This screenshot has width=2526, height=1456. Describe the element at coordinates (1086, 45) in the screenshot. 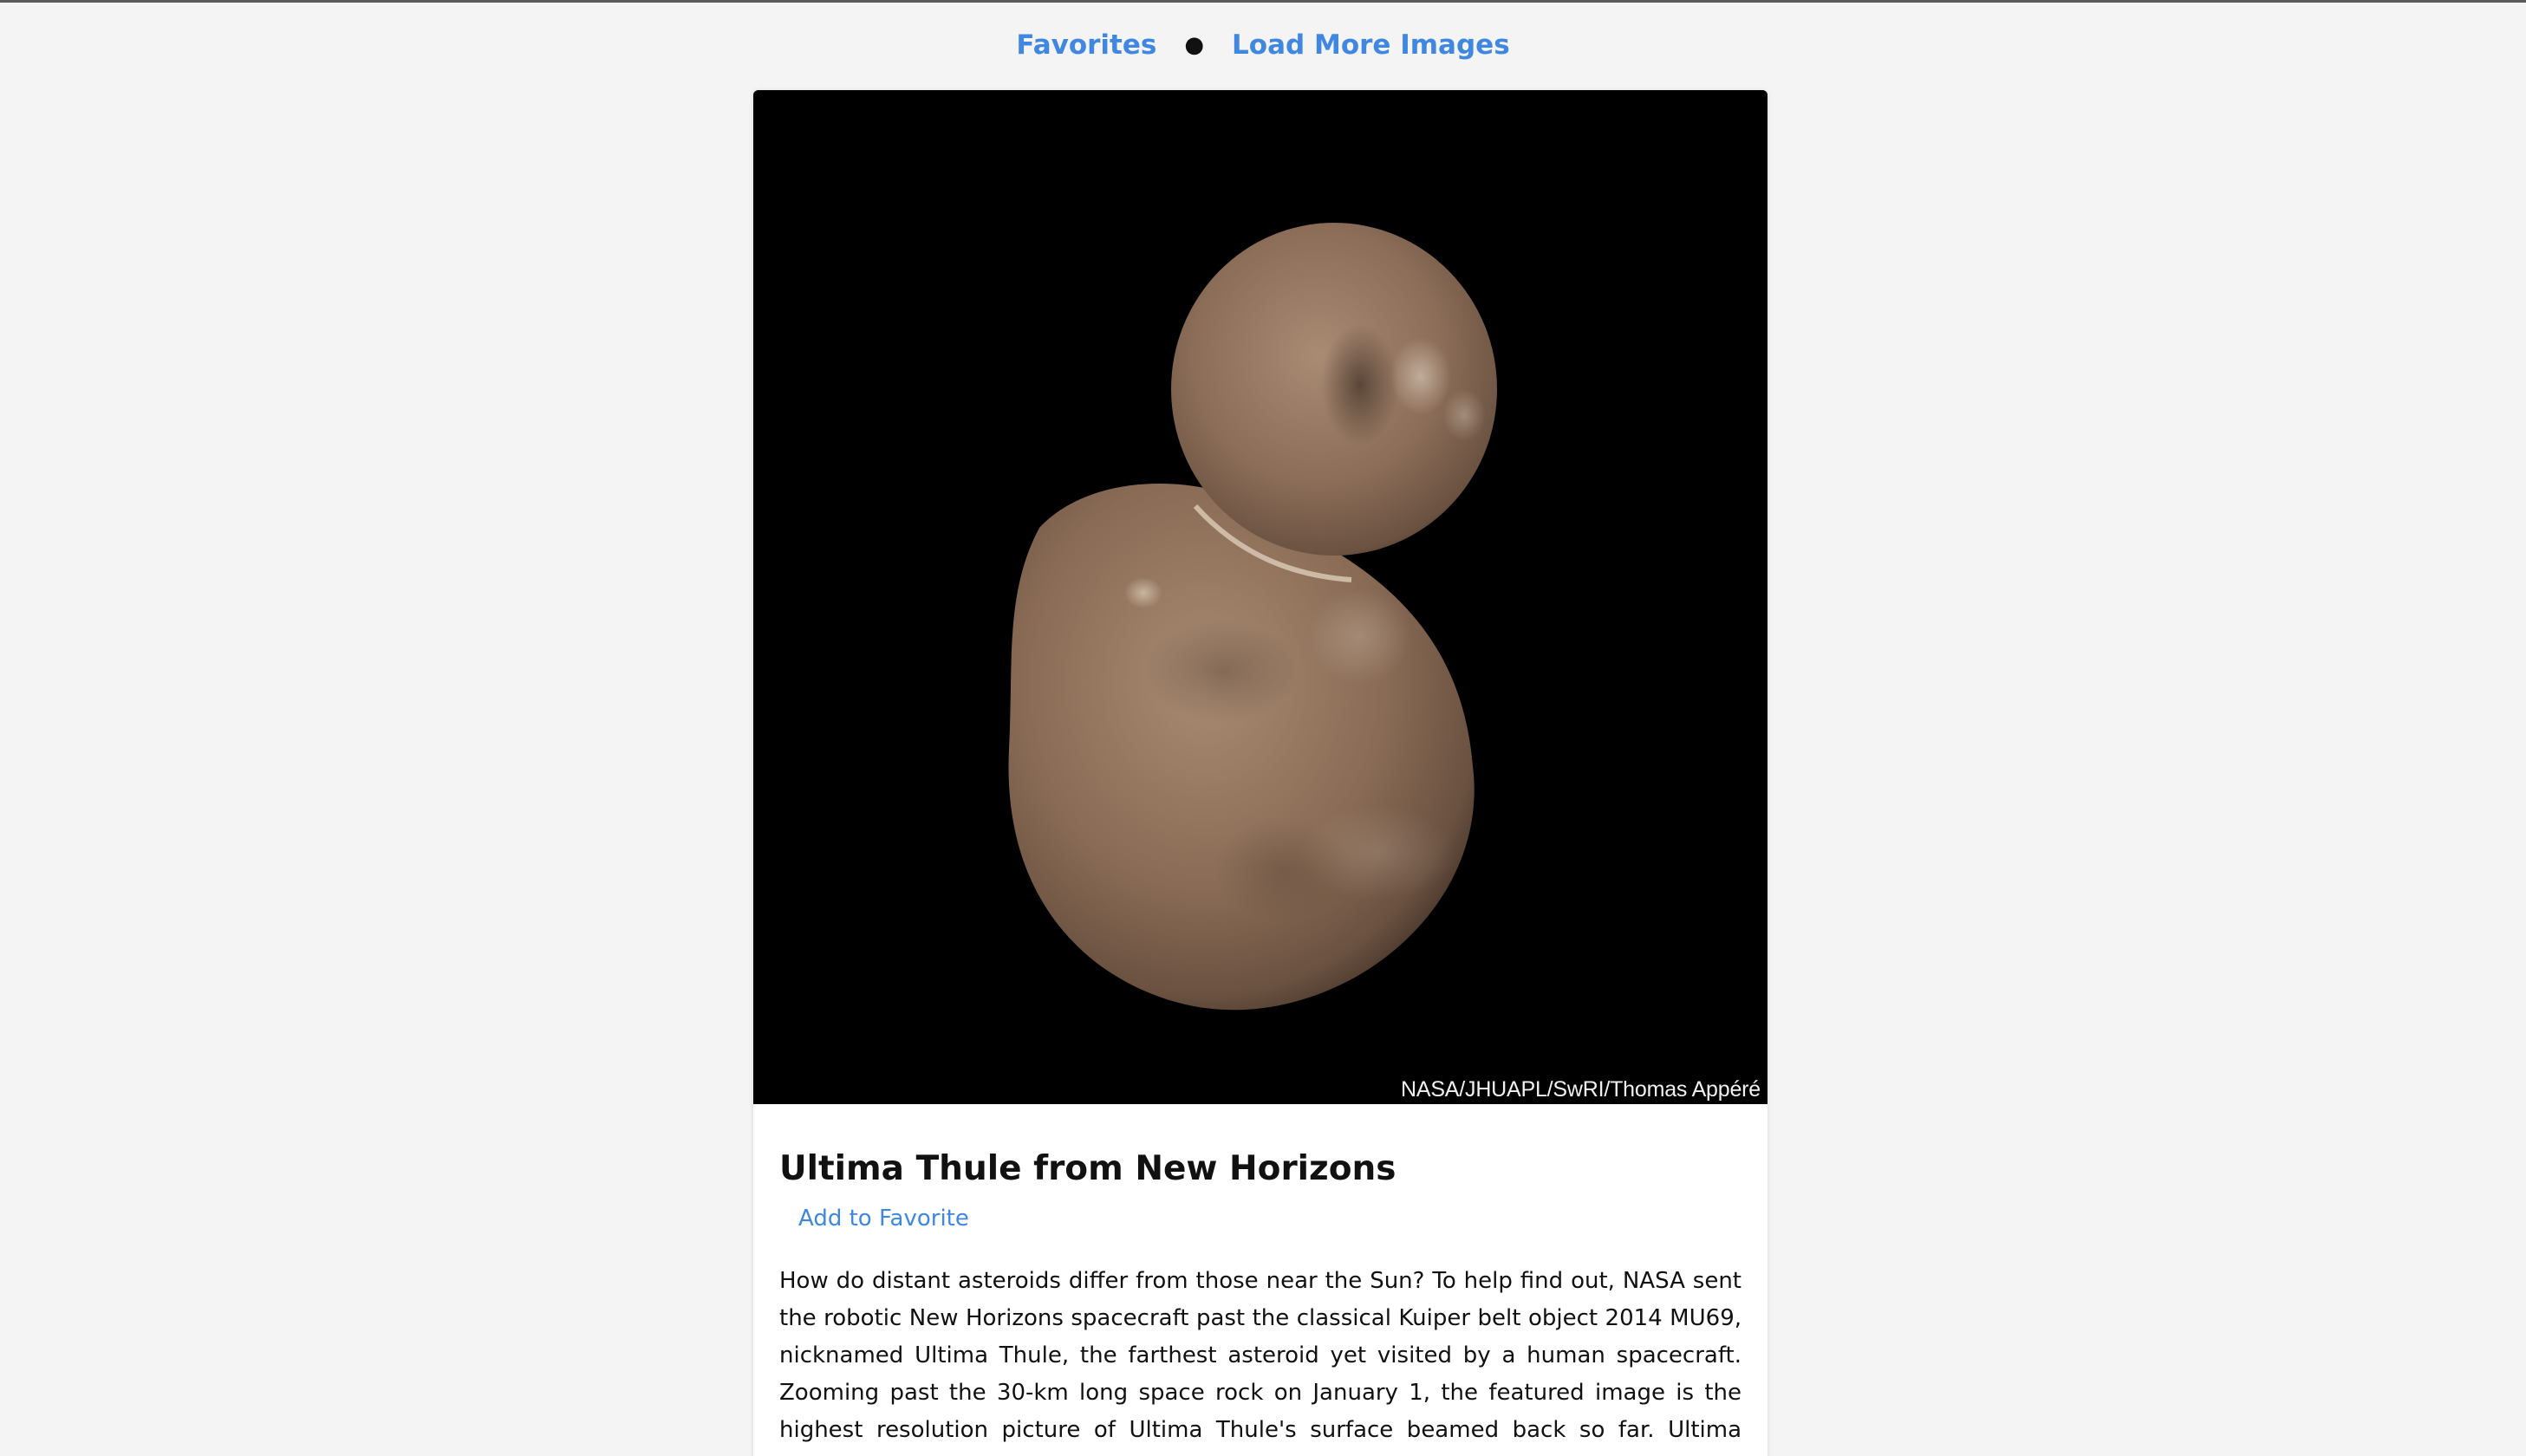

I see `favorites-link: Favorites` at that location.